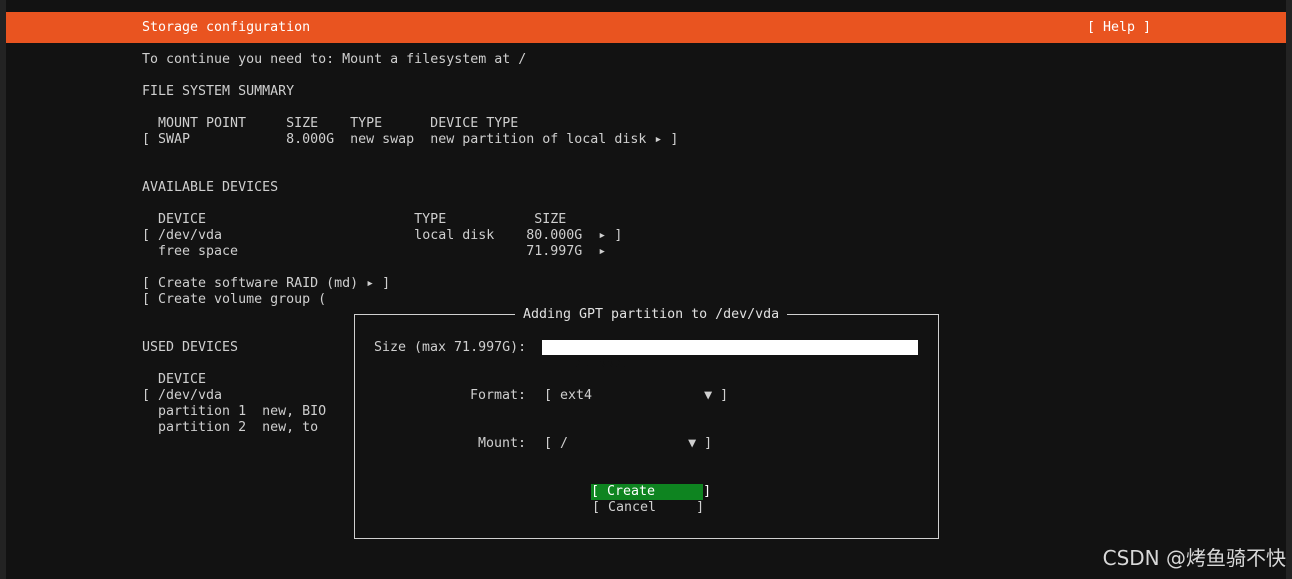  Describe the element at coordinates (226, 27) in the screenshot. I see `page-title: Storage configuration` at that location.